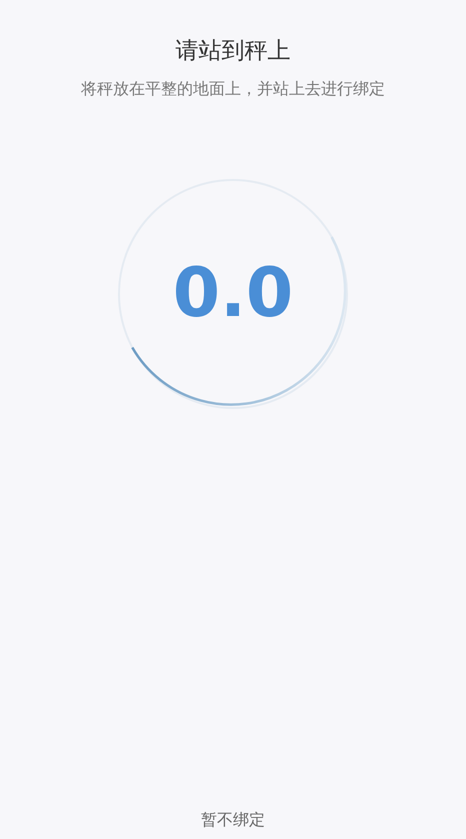 The image size is (466, 839). Describe the element at coordinates (233, 51) in the screenshot. I see `page-title: 请站到秤上` at that location.